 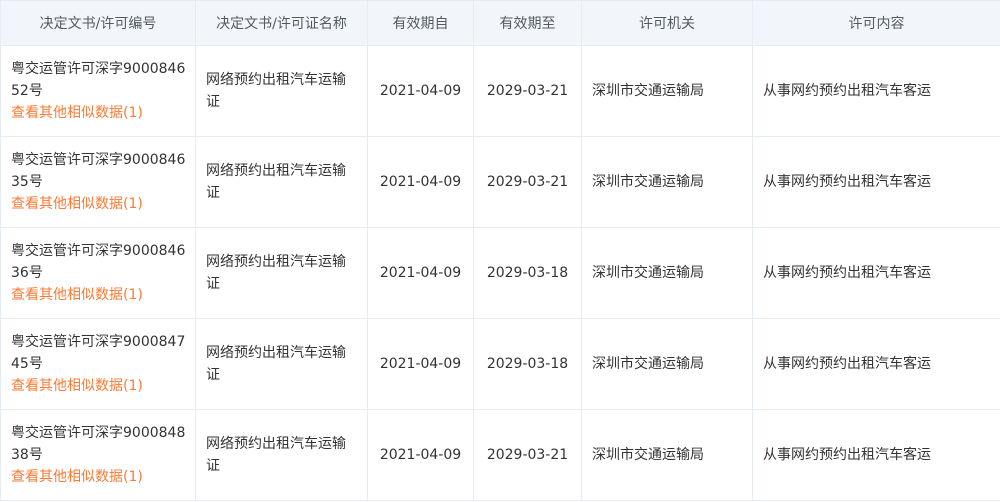 I want to click on doc-number-cell: 粤交运管许可深字900084652号 查看其他相似数据(1), so click(x=98, y=91).